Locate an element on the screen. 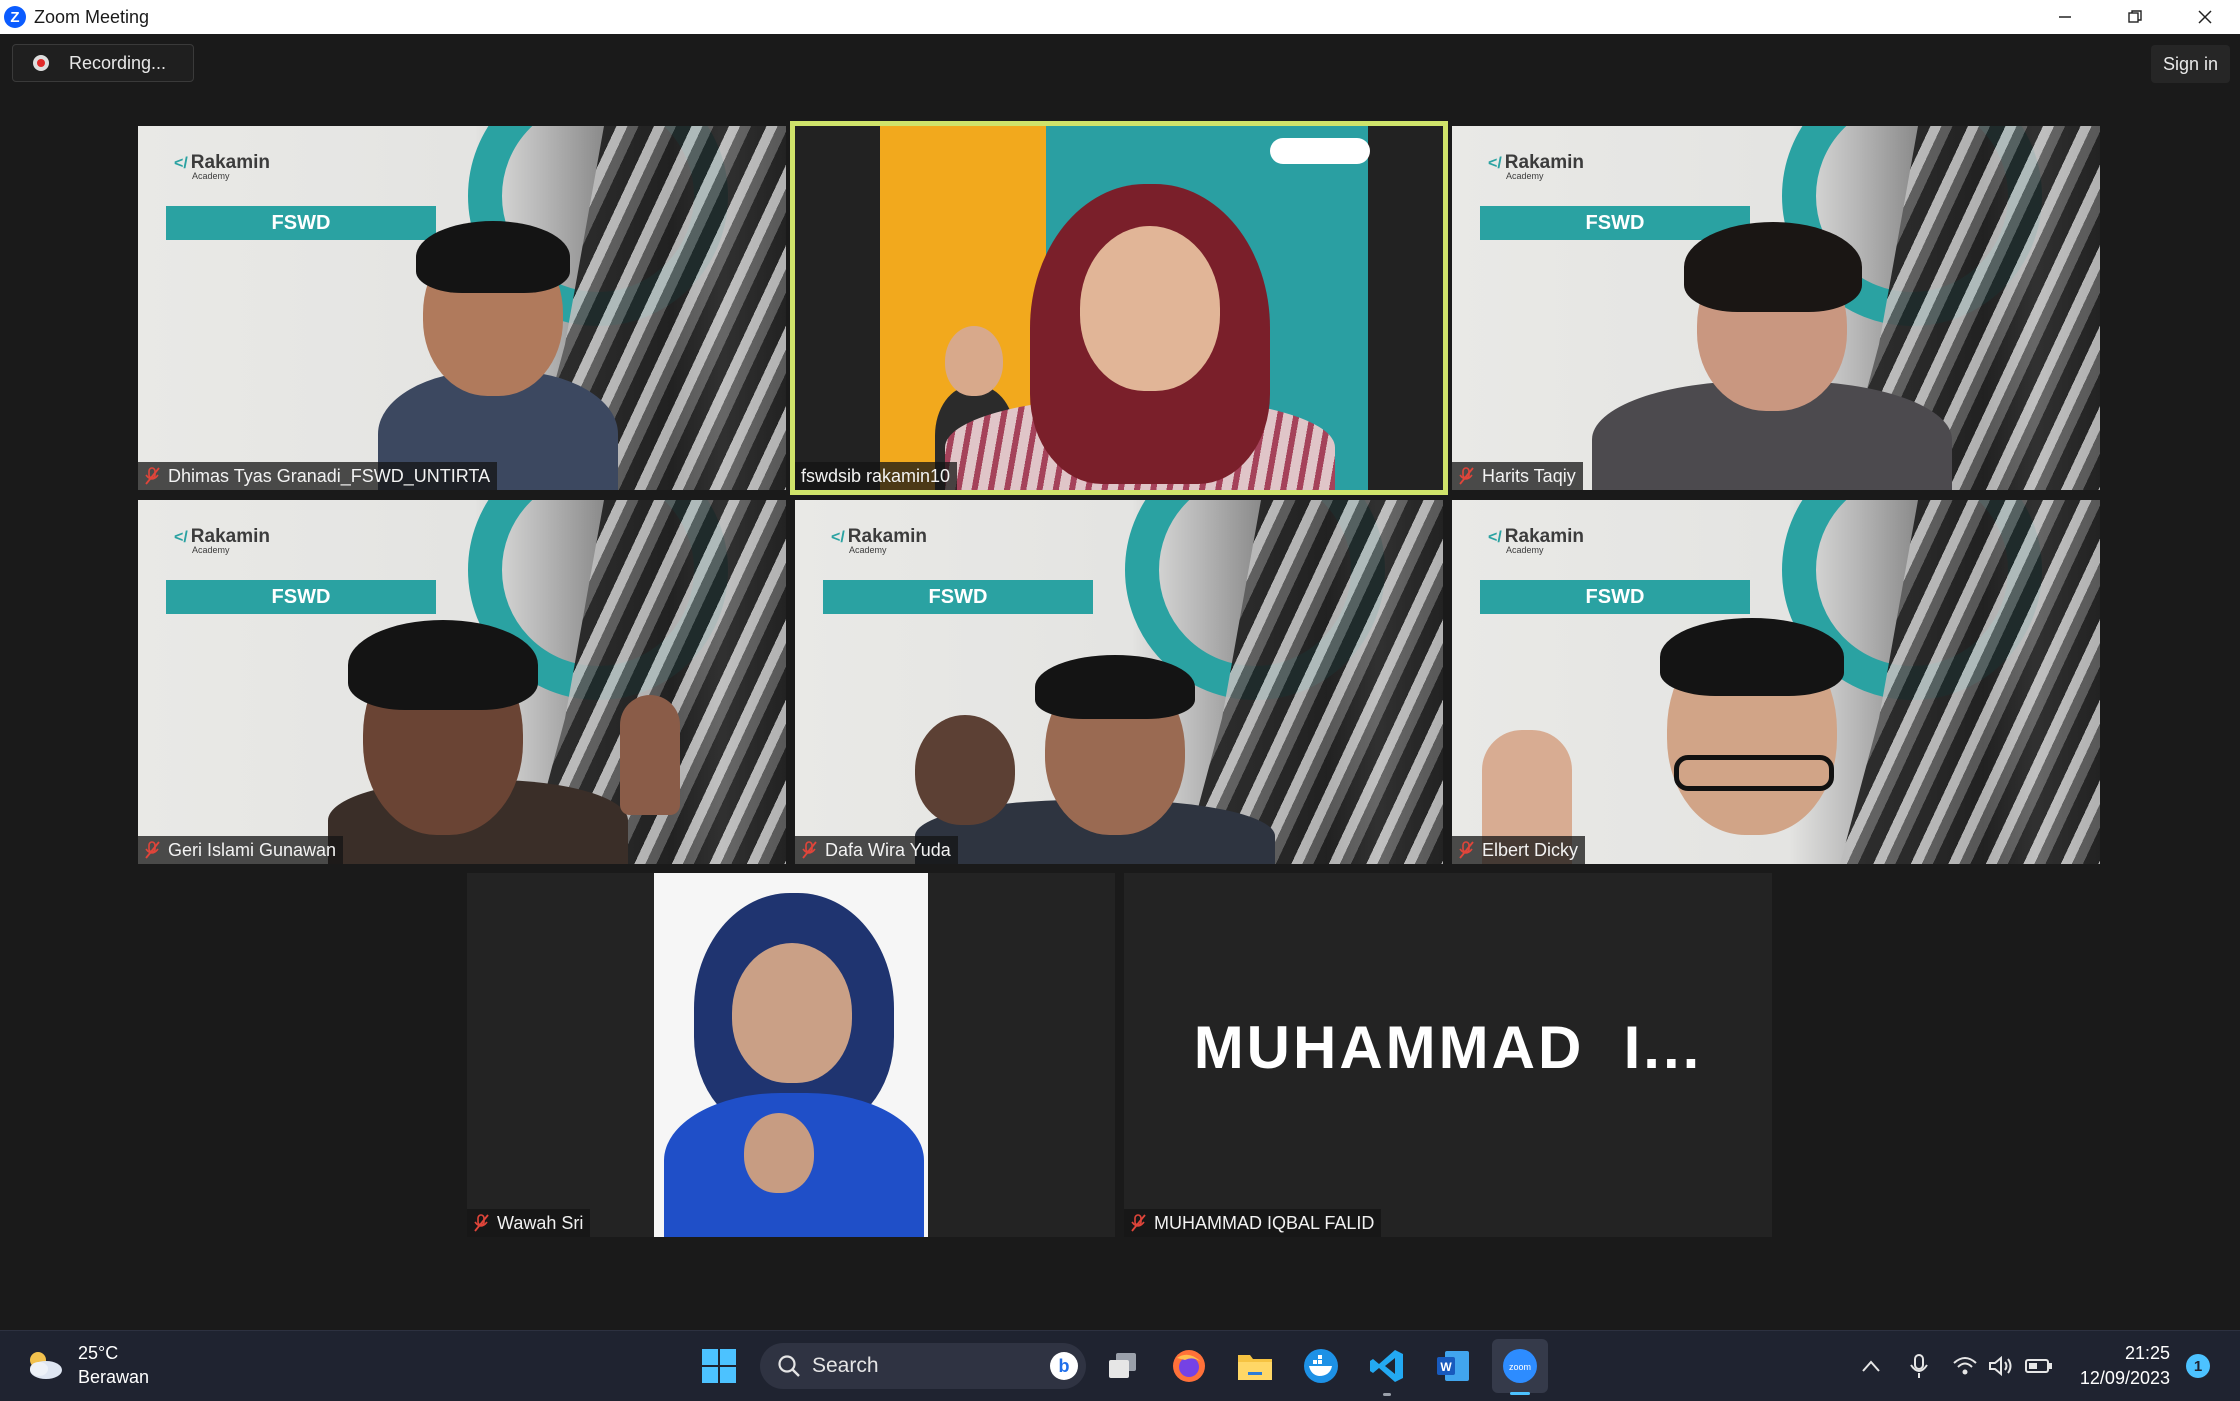  clock-date: 12/09/2023 is located at coordinates (2124, 1378).